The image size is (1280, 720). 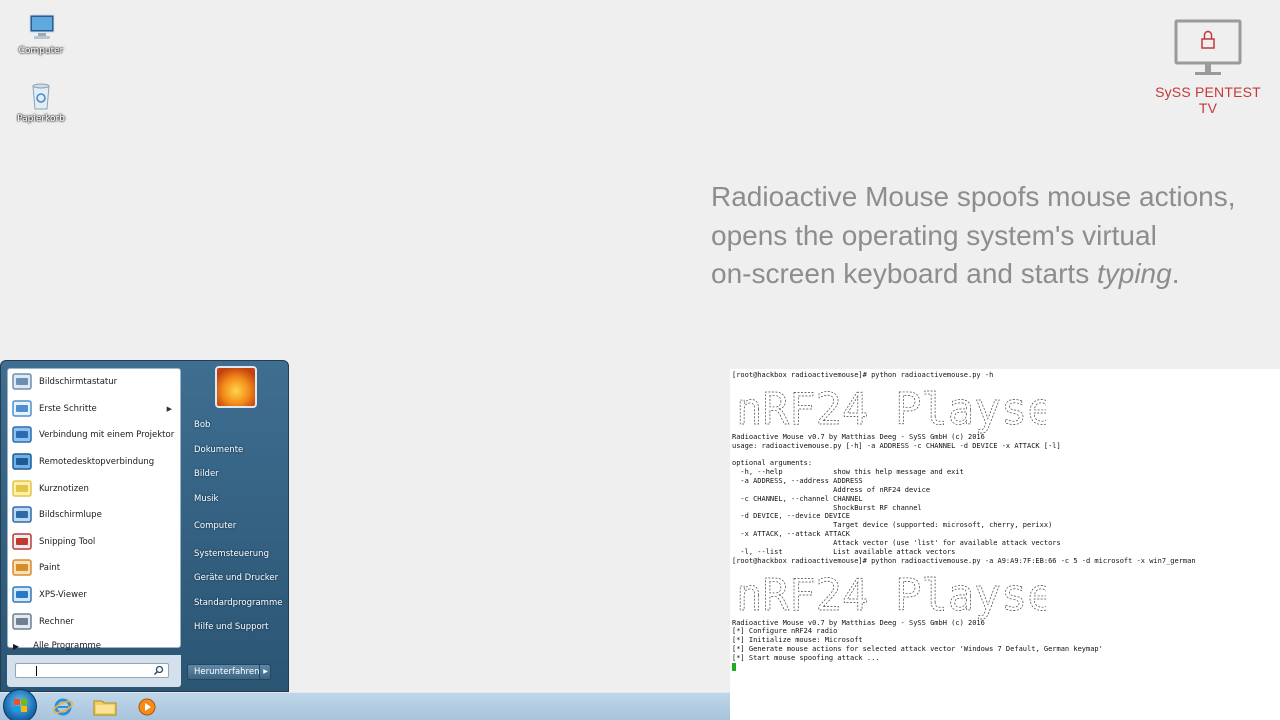 What do you see at coordinates (235, 603) in the screenshot?
I see `start-place-item: Standardprogramme` at bounding box center [235, 603].